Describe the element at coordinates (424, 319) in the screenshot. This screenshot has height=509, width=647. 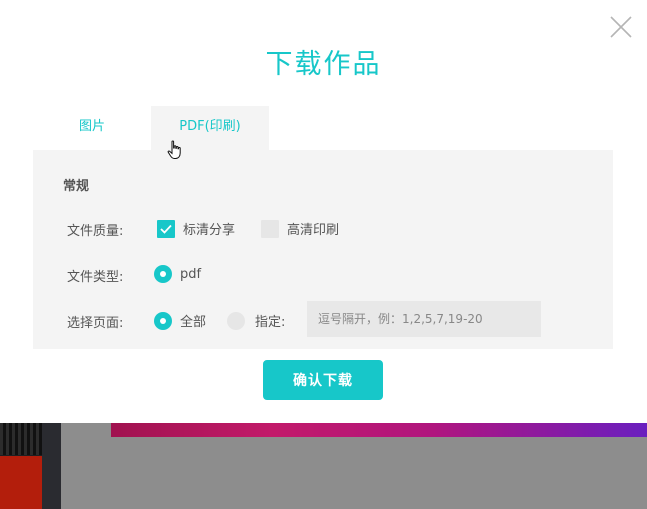
I see `page-range-input` at that location.